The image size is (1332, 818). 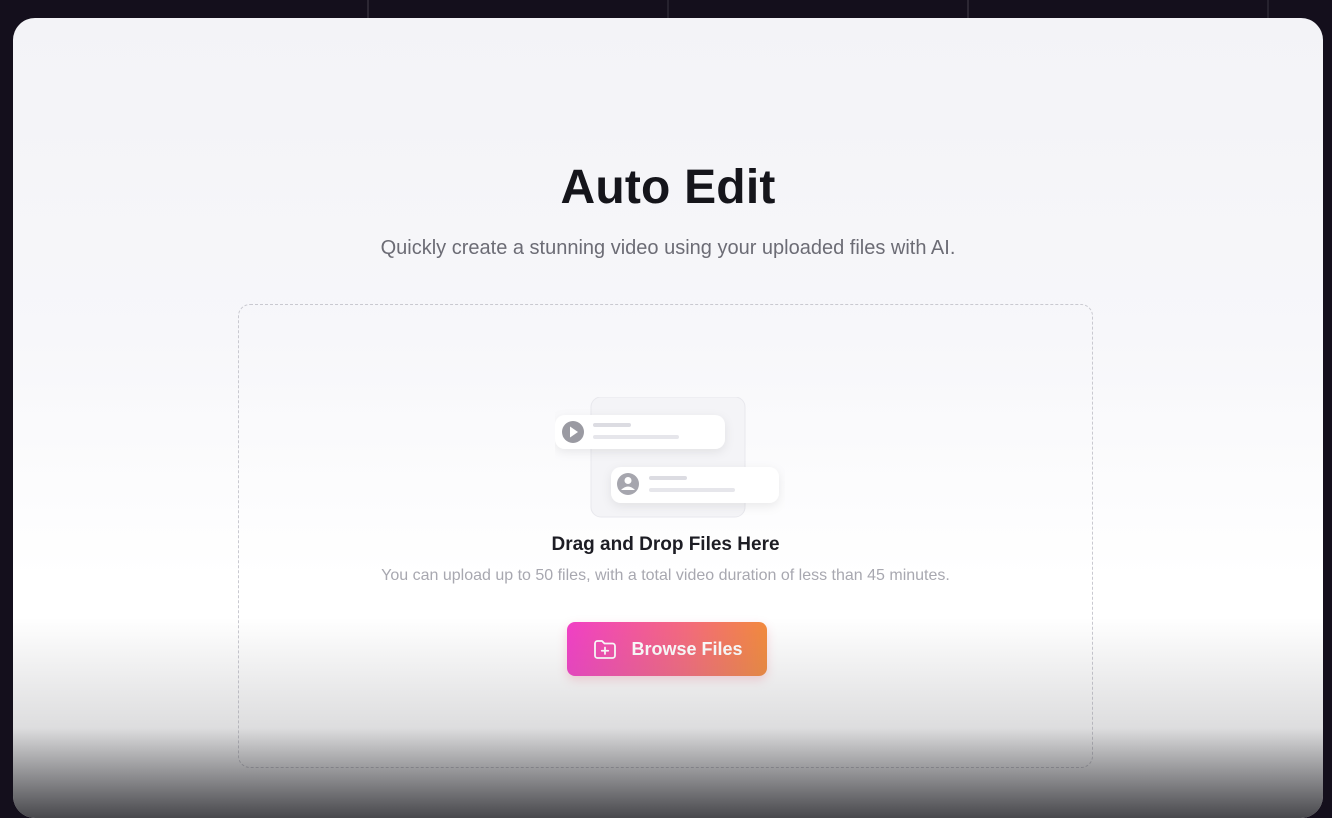 I want to click on play-icon, so click(x=573, y=432).